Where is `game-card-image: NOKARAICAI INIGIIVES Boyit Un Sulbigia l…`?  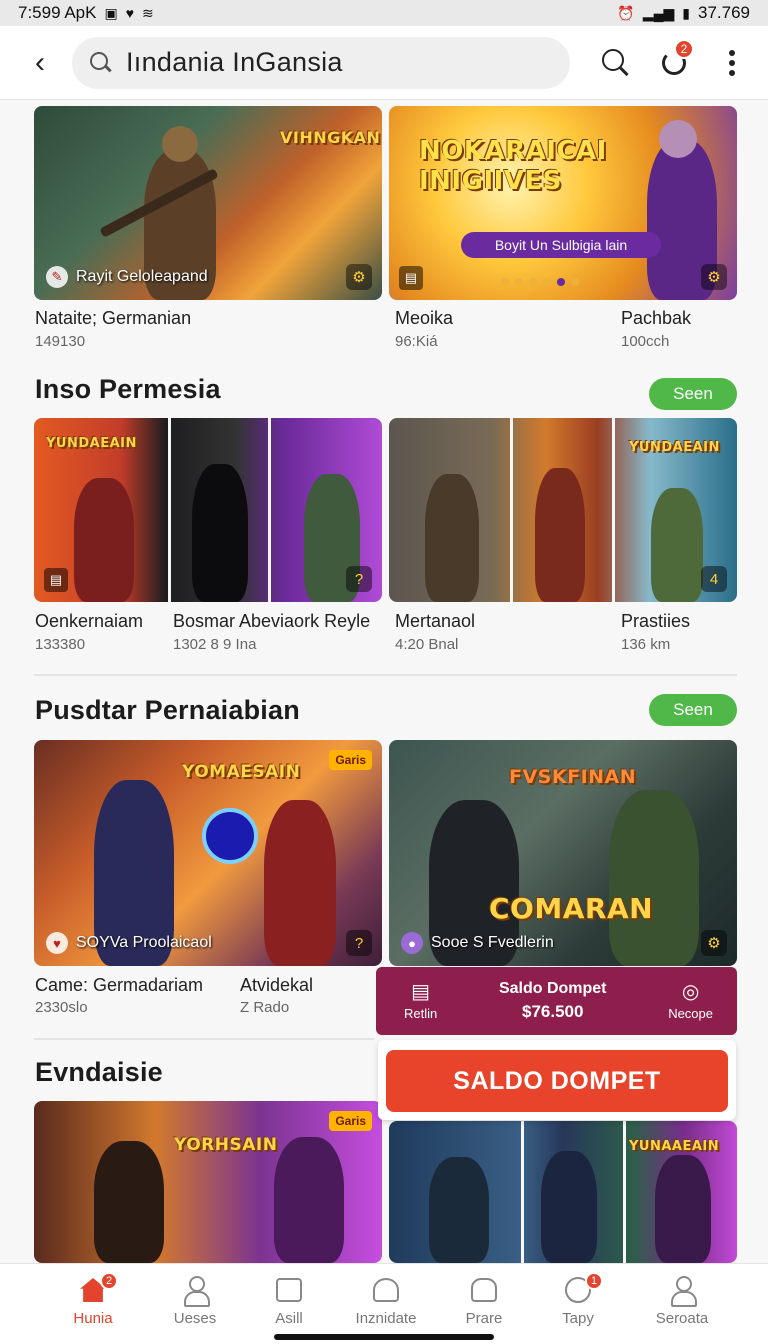
game-card-image: NOKARAICAI INIGIIVES Boyit Un Sulbigia l… is located at coordinates (563, 203).